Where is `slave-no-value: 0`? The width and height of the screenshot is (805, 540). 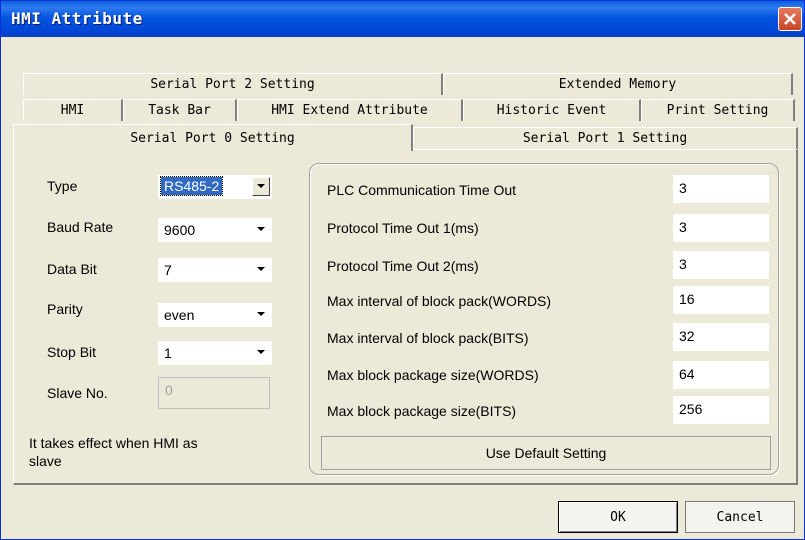 slave-no-value: 0 is located at coordinates (169, 390).